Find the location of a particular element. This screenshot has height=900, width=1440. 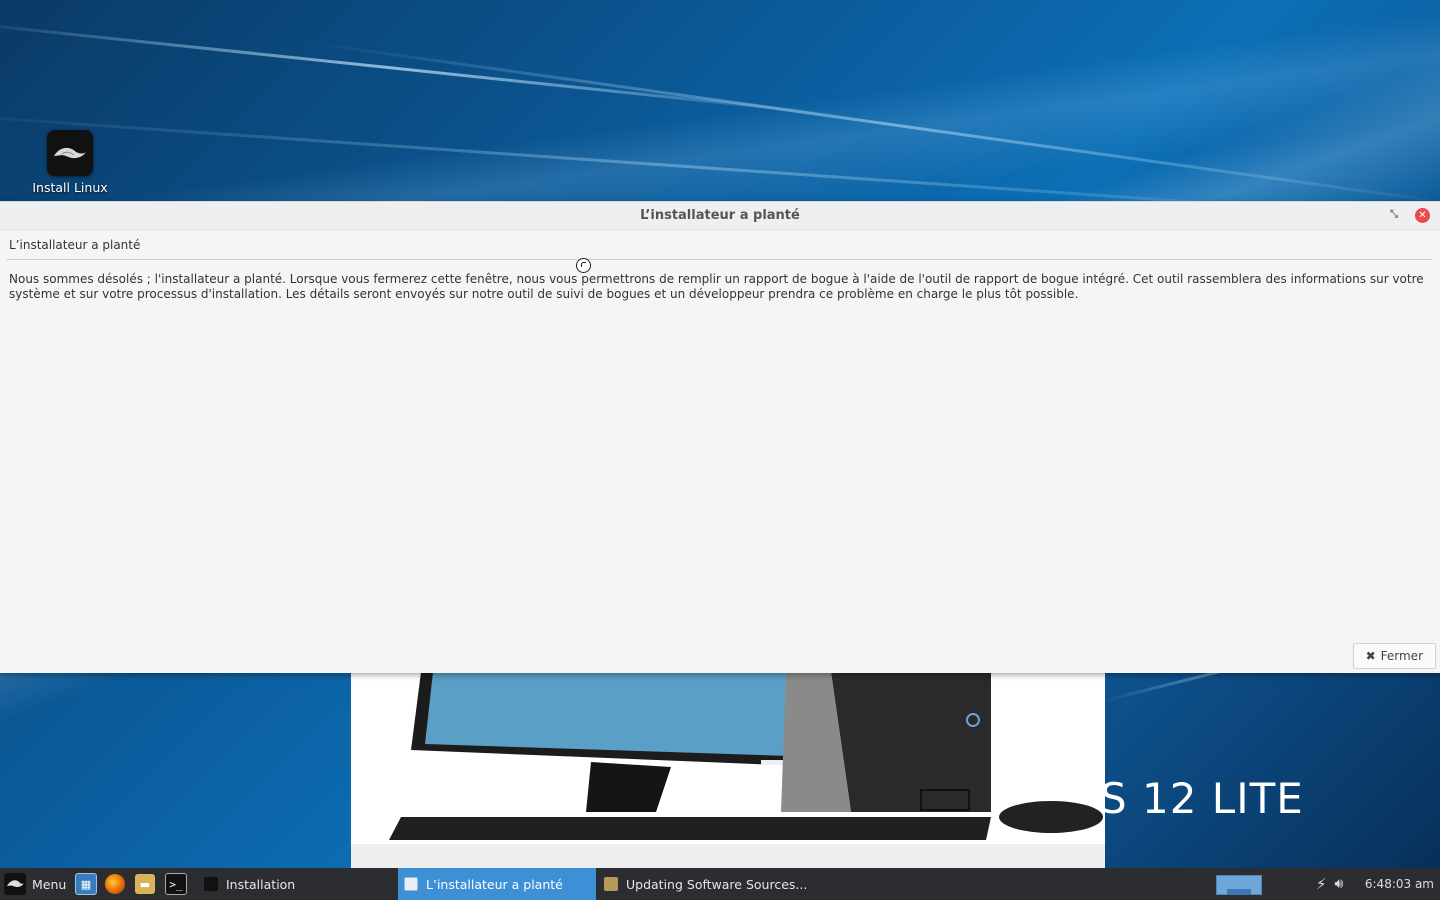

dialog-titlebar: L’installateur a planté ⤡ ✕ is located at coordinates (720, 216).